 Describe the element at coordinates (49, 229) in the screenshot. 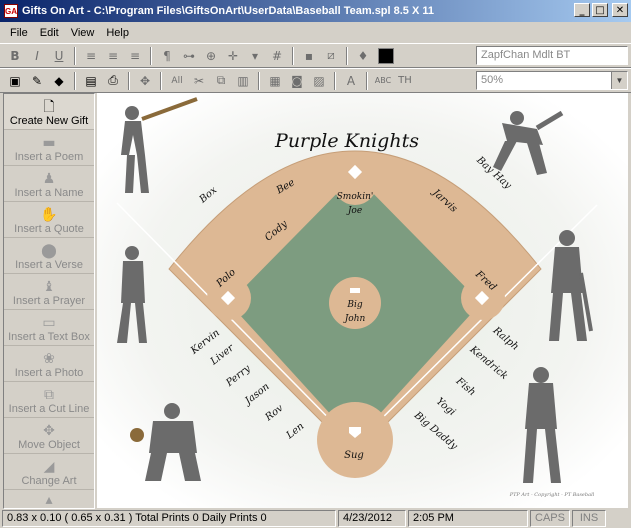

I see `sidebar-item-label: Insert a Quote` at that location.